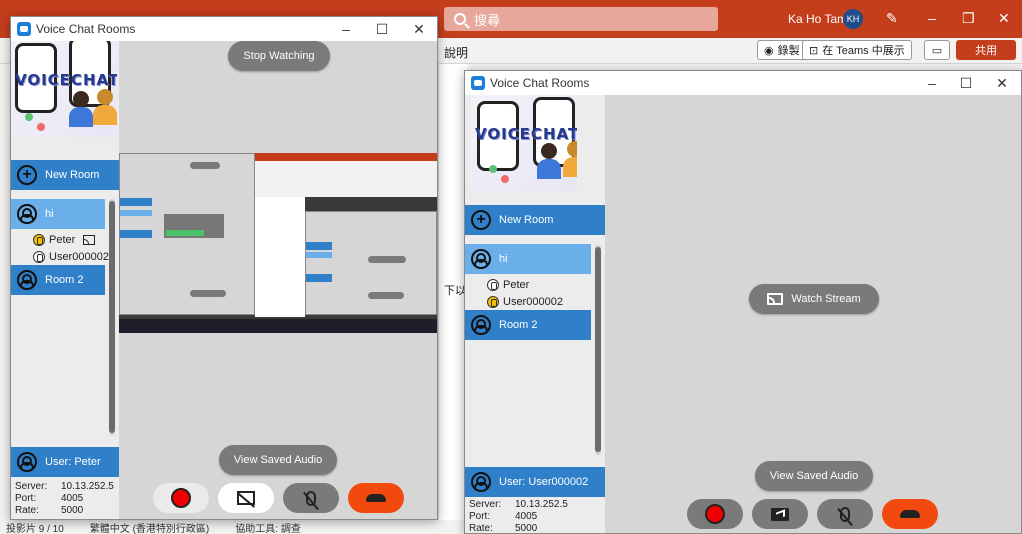 This screenshot has width=1022, height=534. I want to click on record-icon, so click(715, 514).